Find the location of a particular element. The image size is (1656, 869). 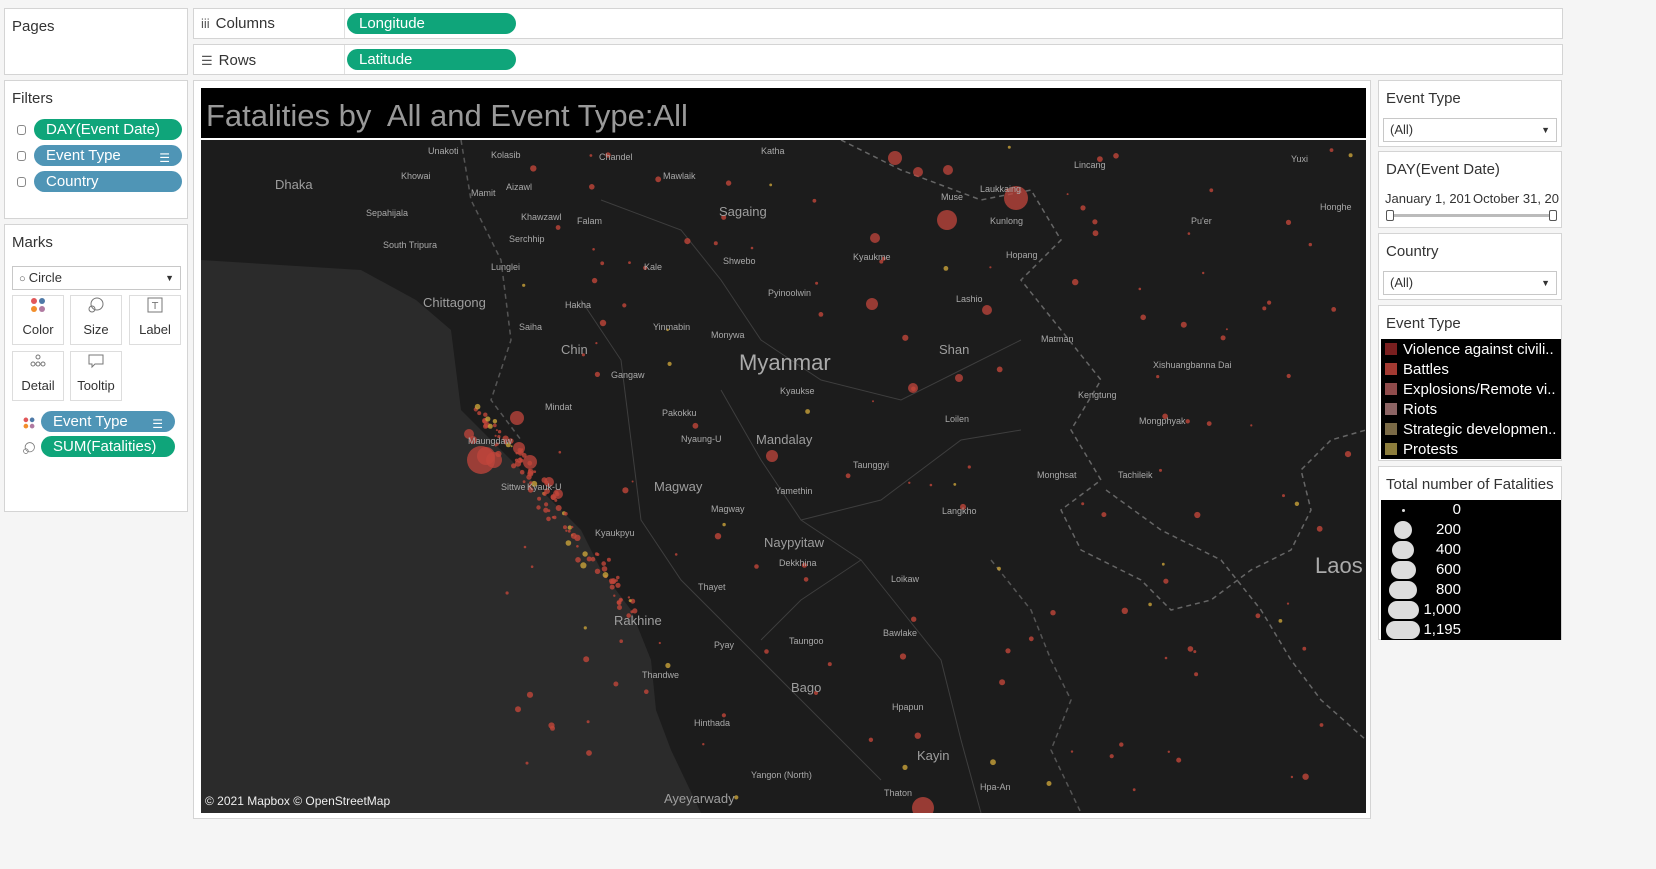

date-slider-end-handle is located at coordinates (1553, 215).